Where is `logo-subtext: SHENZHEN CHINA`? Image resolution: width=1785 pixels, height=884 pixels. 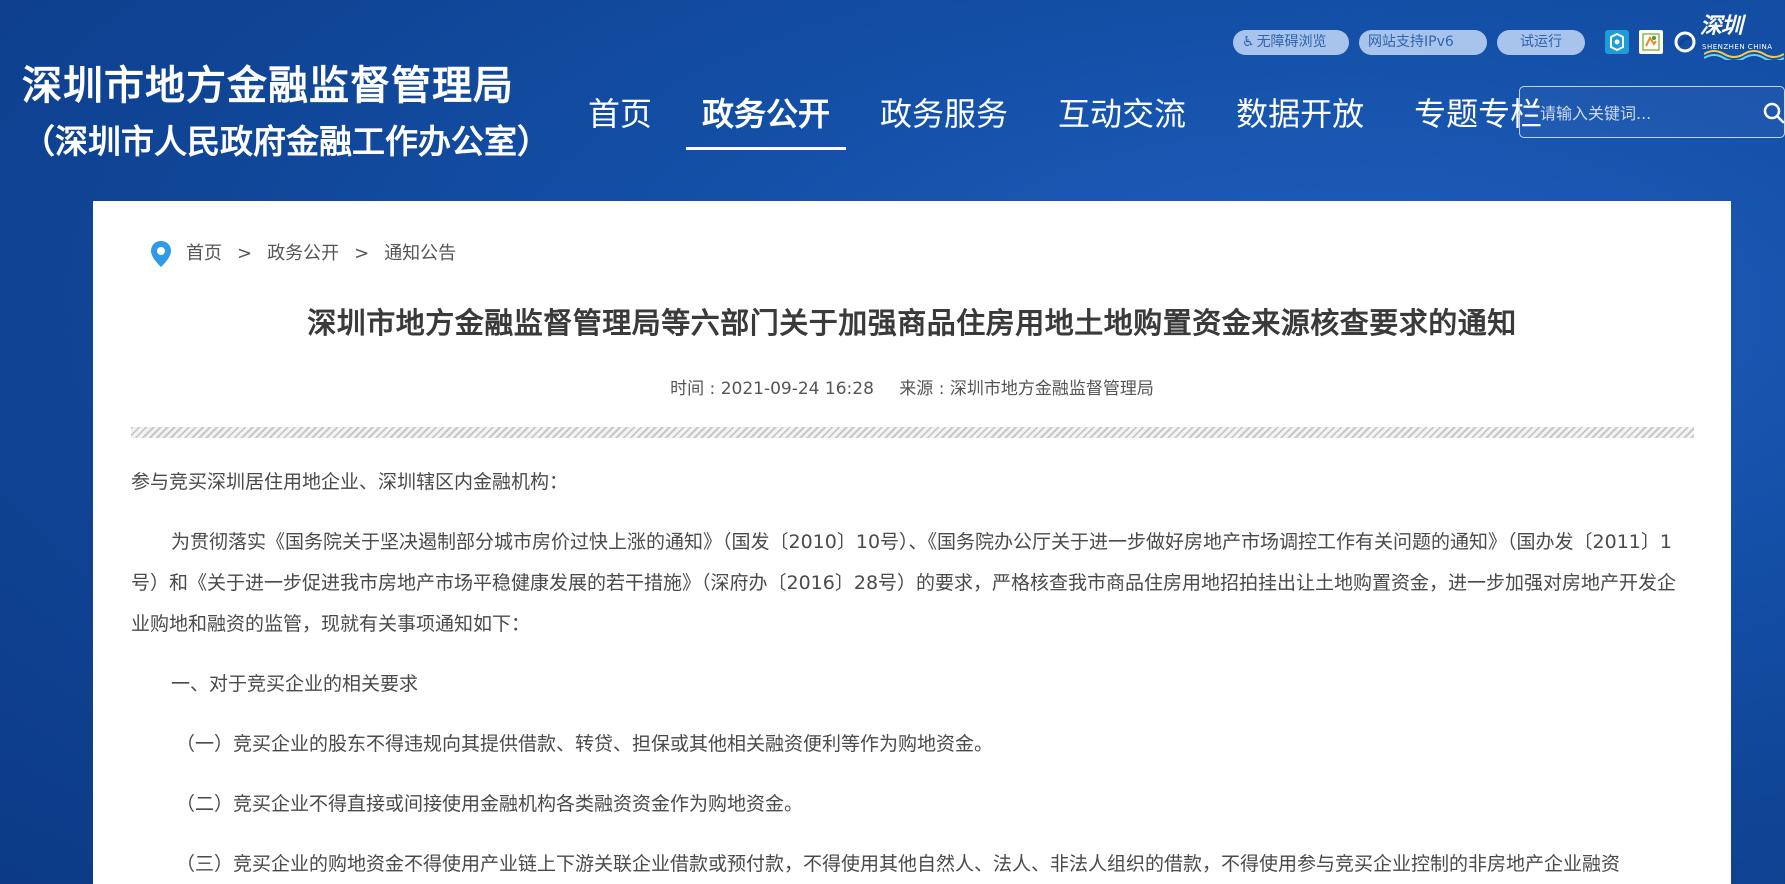
logo-subtext: SHENZHEN CHINA is located at coordinates (1737, 47).